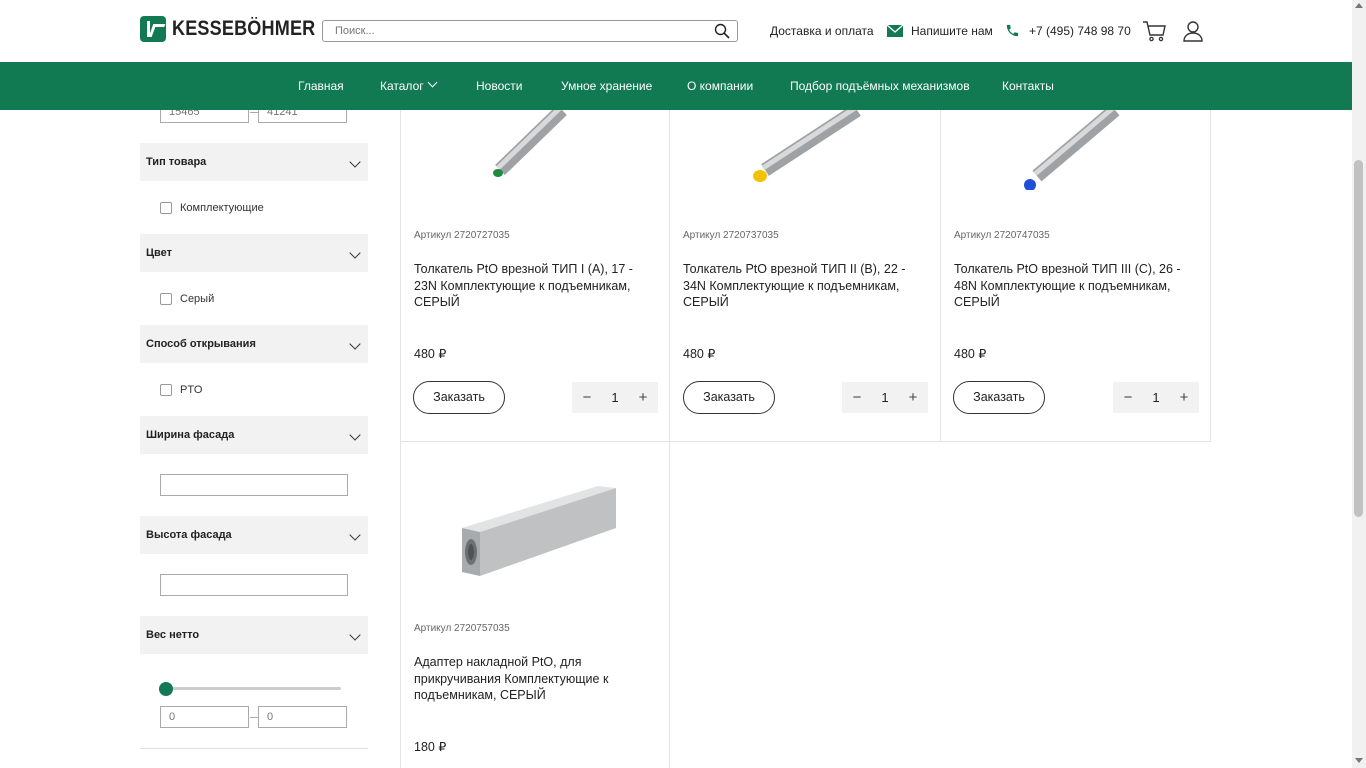 This screenshot has width=1366, height=768. I want to click on nav-lift-selection: Подбор подъёмных механизмов, so click(880, 86).